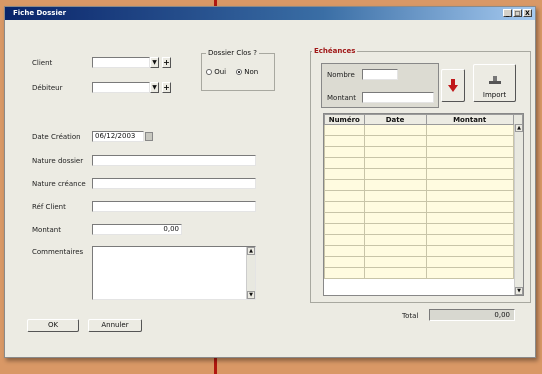 This screenshot has width=542, height=374. I want to click on nature-creance-field, so click(174, 183).